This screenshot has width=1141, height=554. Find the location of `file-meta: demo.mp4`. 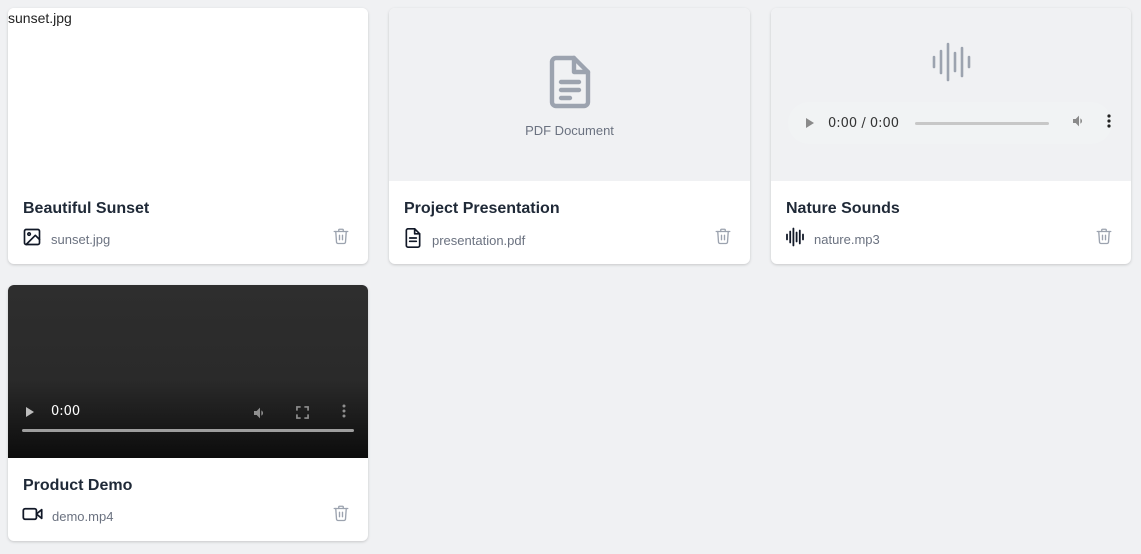

file-meta: demo.mp4 is located at coordinates (67, 516).